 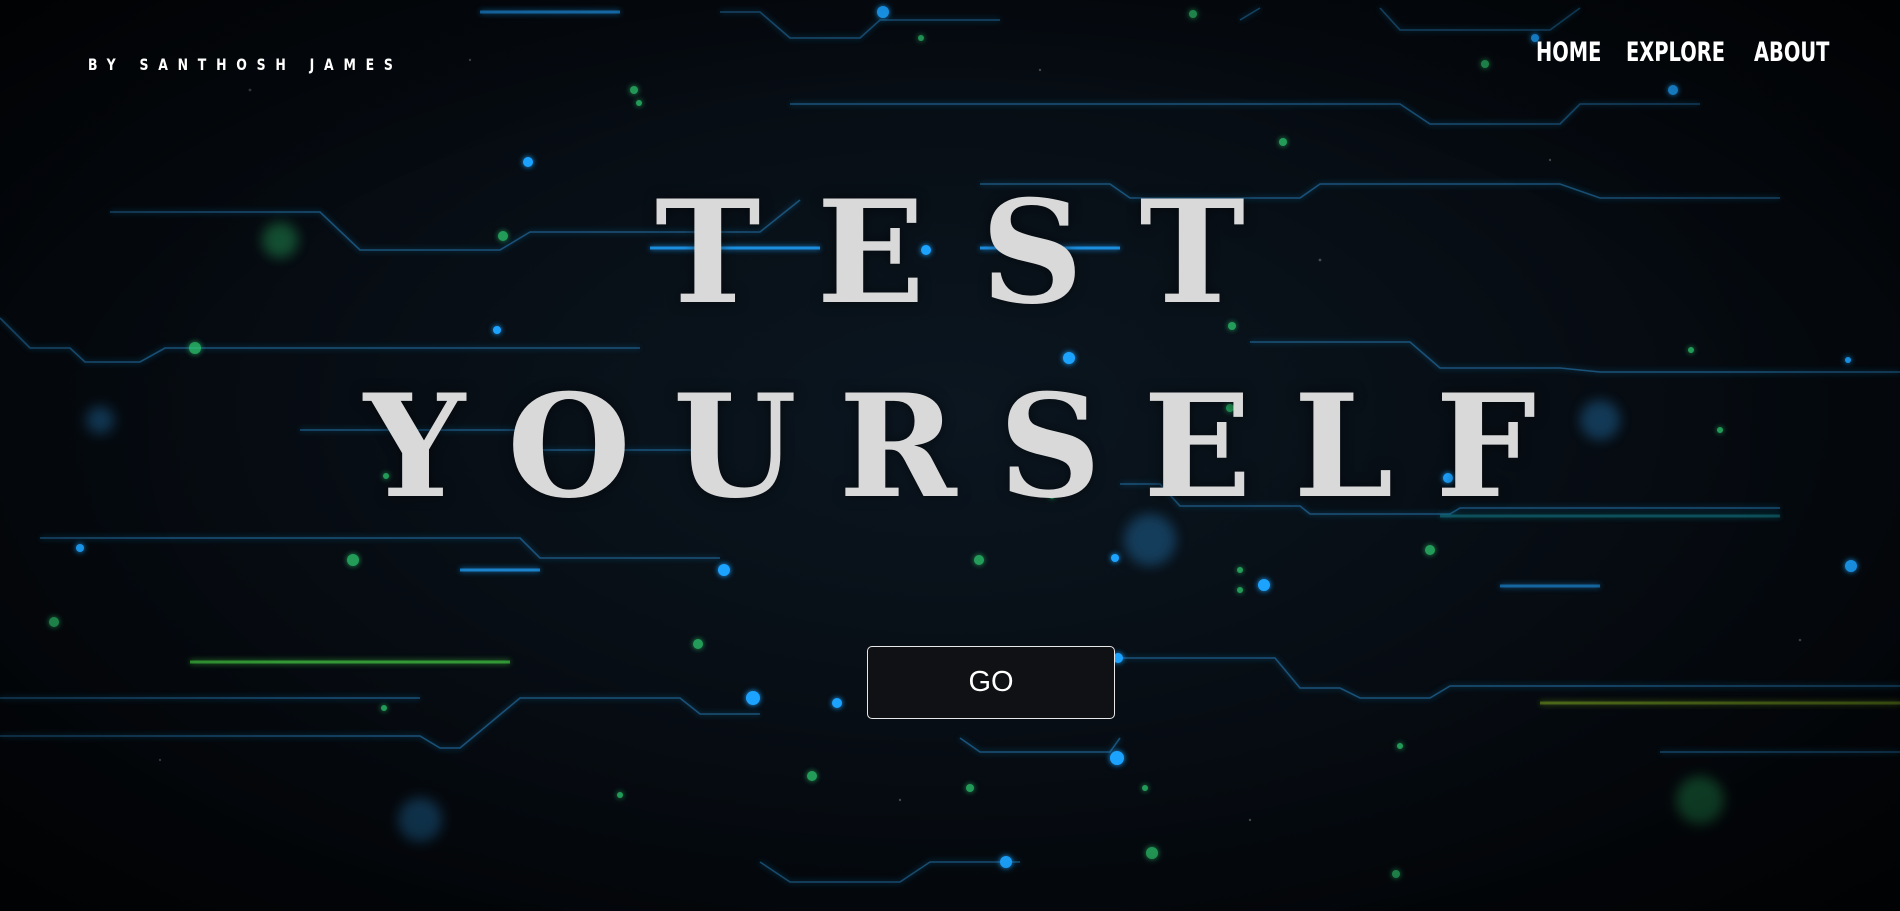 I want to click on nav-link-home: HOME, so click(x=1568, y=53).